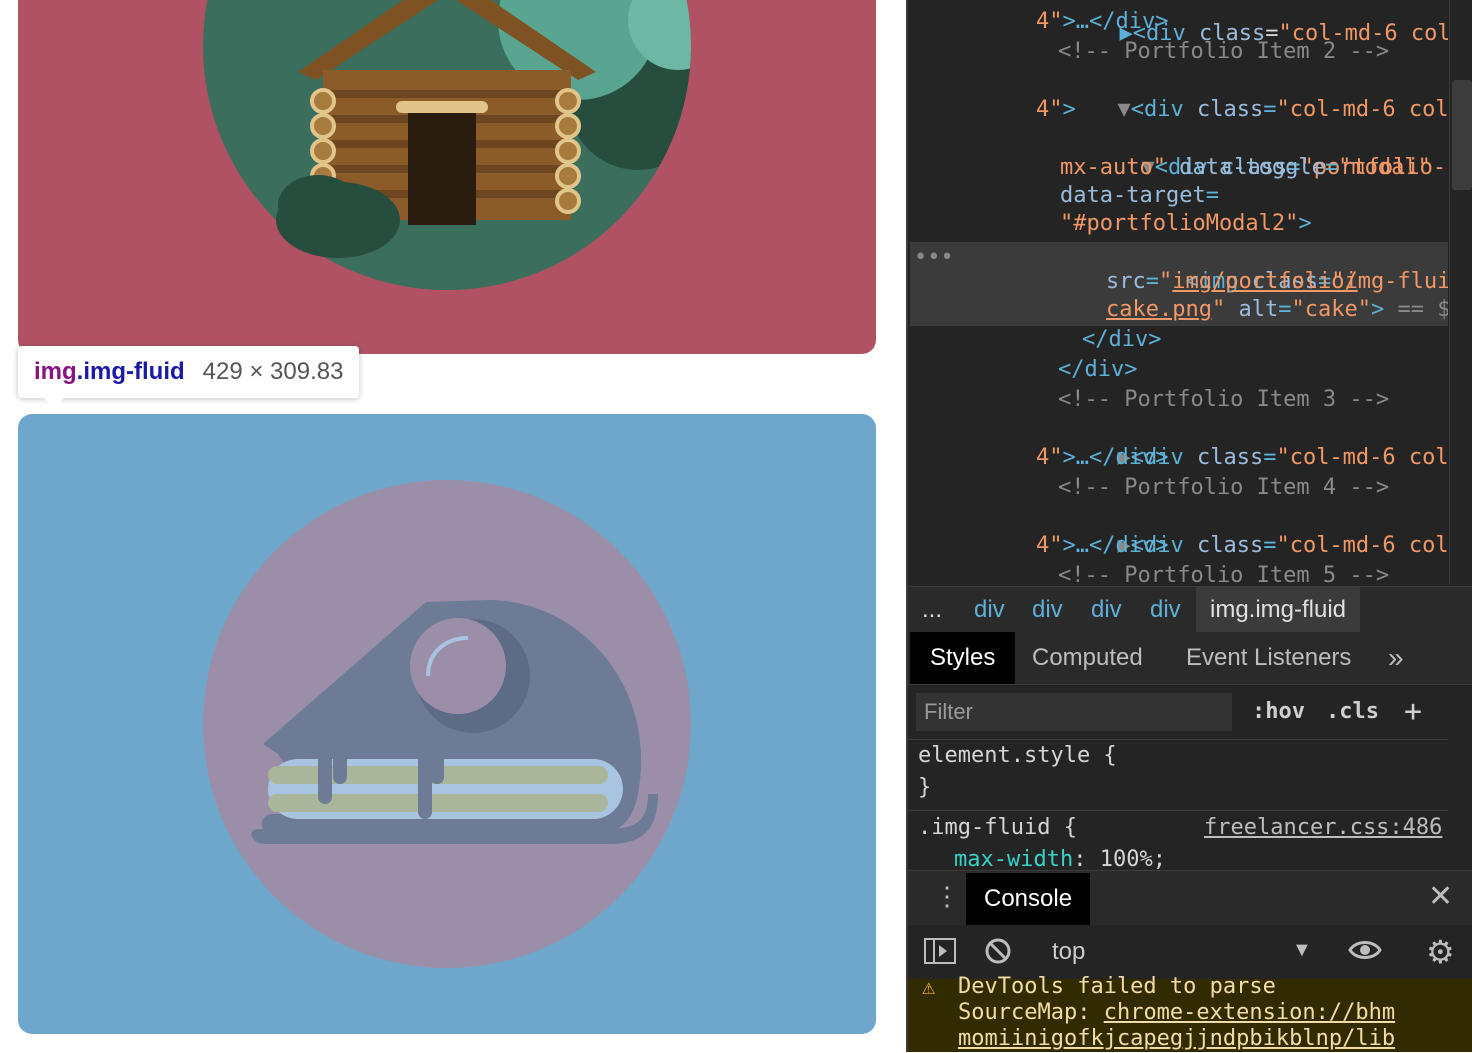  I want to click on hov-toggle-button: :hov, so click(1278, 712).